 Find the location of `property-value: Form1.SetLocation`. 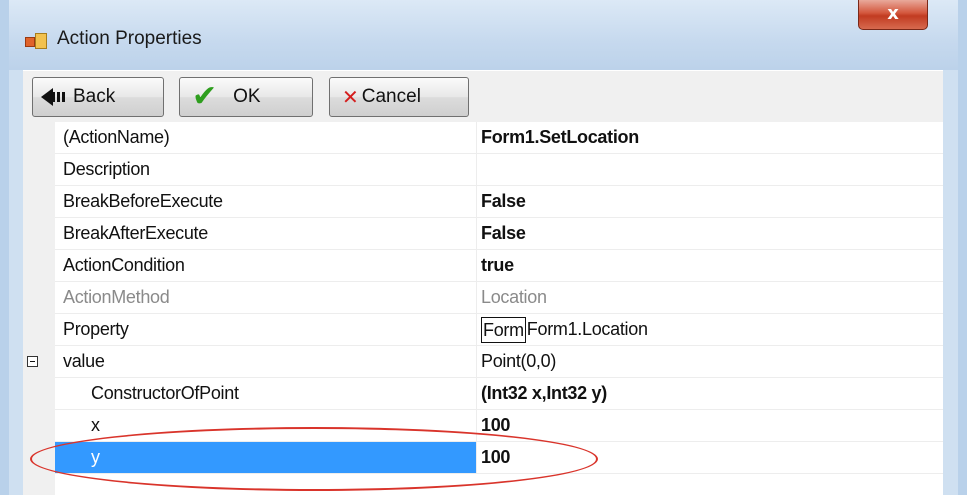

property-value: Form1.SetLocation is located at coordinates (712, 137).